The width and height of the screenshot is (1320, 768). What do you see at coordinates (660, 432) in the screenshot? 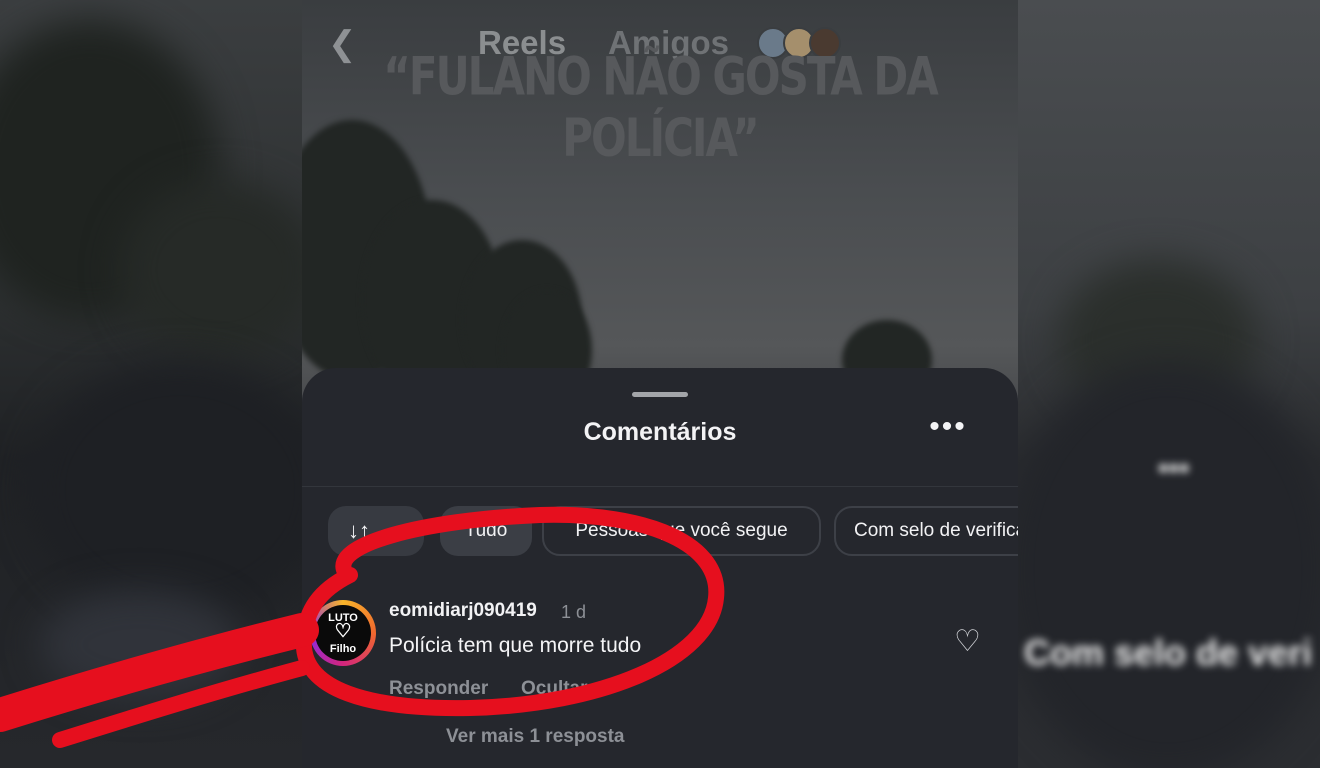
I see `sheet-title: Comentários` at bounding box center [660, 432].